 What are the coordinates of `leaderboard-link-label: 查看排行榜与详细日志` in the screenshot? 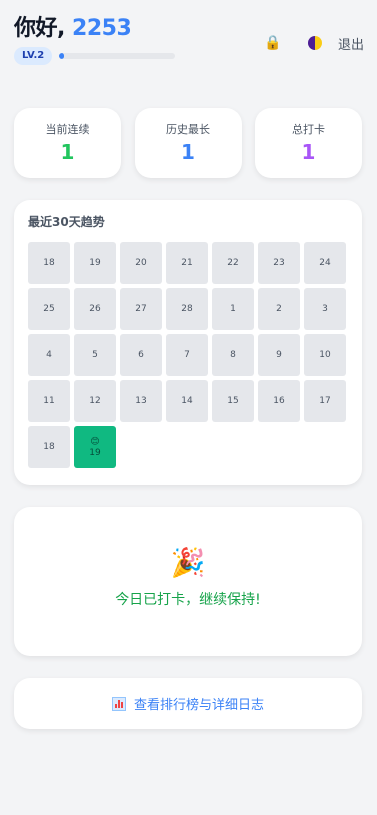 It's located at (198, 705).